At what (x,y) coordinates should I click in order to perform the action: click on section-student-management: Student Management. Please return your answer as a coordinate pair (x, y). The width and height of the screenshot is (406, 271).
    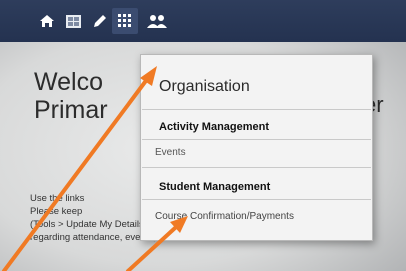
    Looking at the image, I should click on (215, 187).